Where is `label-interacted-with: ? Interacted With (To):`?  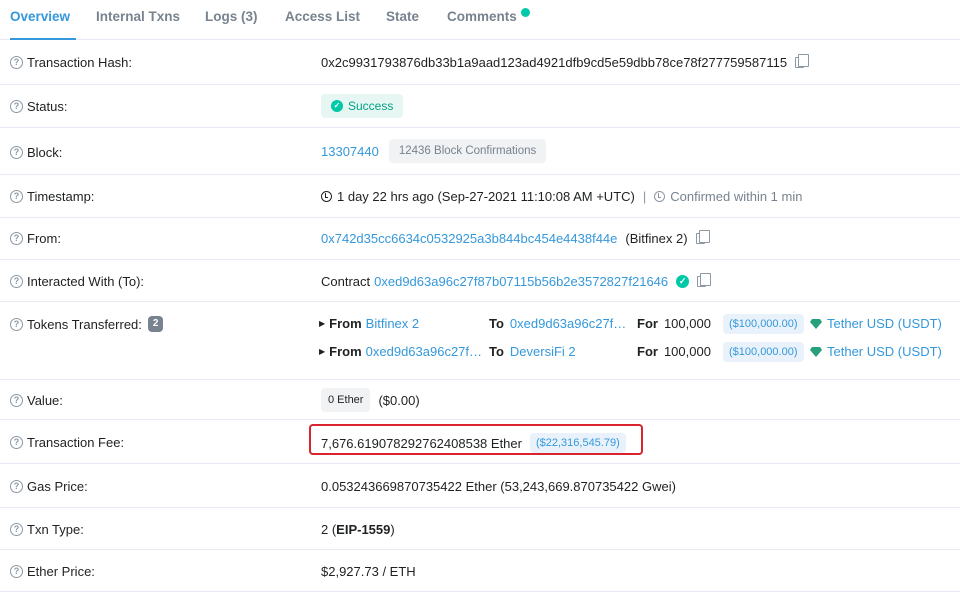
label-interacted-with: ? Interacted With (To): is located at coordinates (77, 281).